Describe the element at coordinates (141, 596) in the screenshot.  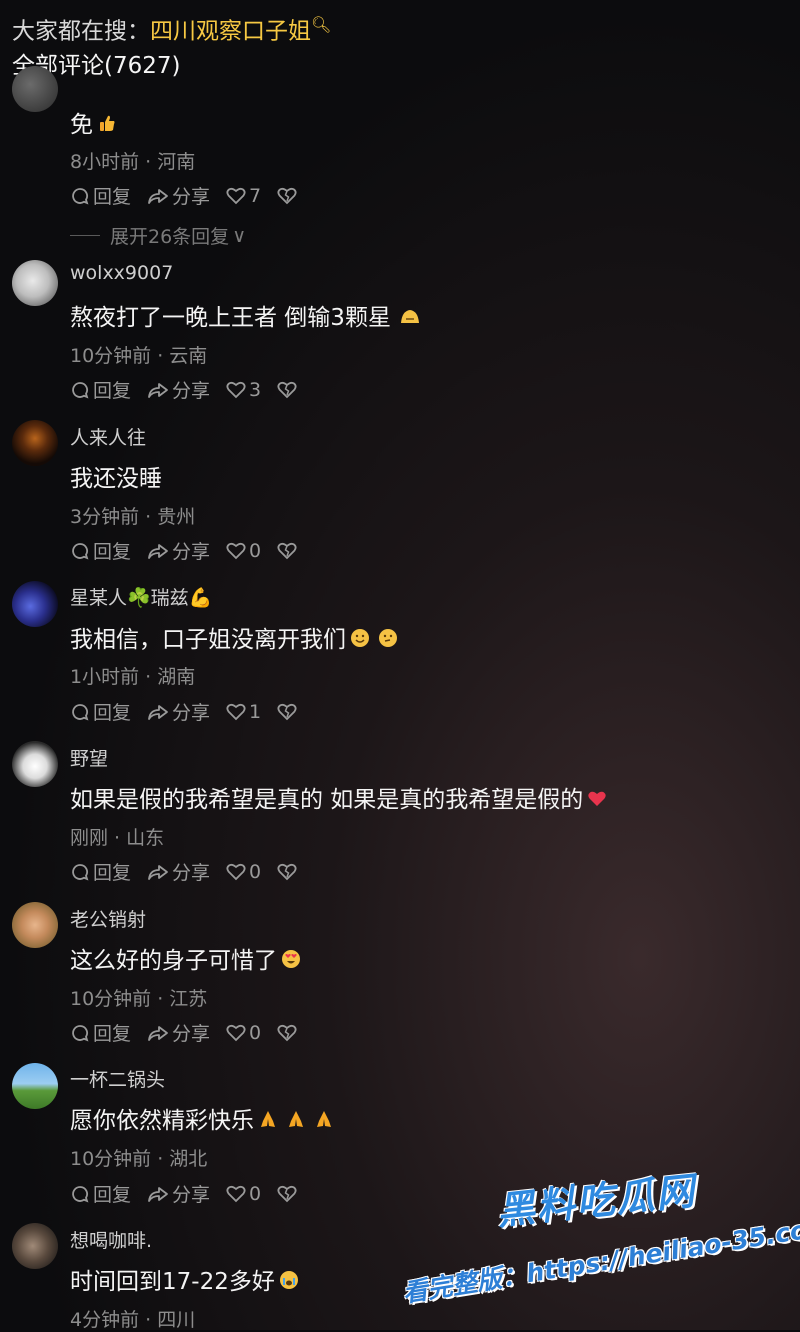
I see `username: 星某人☘️瑞兹💪` at that location.